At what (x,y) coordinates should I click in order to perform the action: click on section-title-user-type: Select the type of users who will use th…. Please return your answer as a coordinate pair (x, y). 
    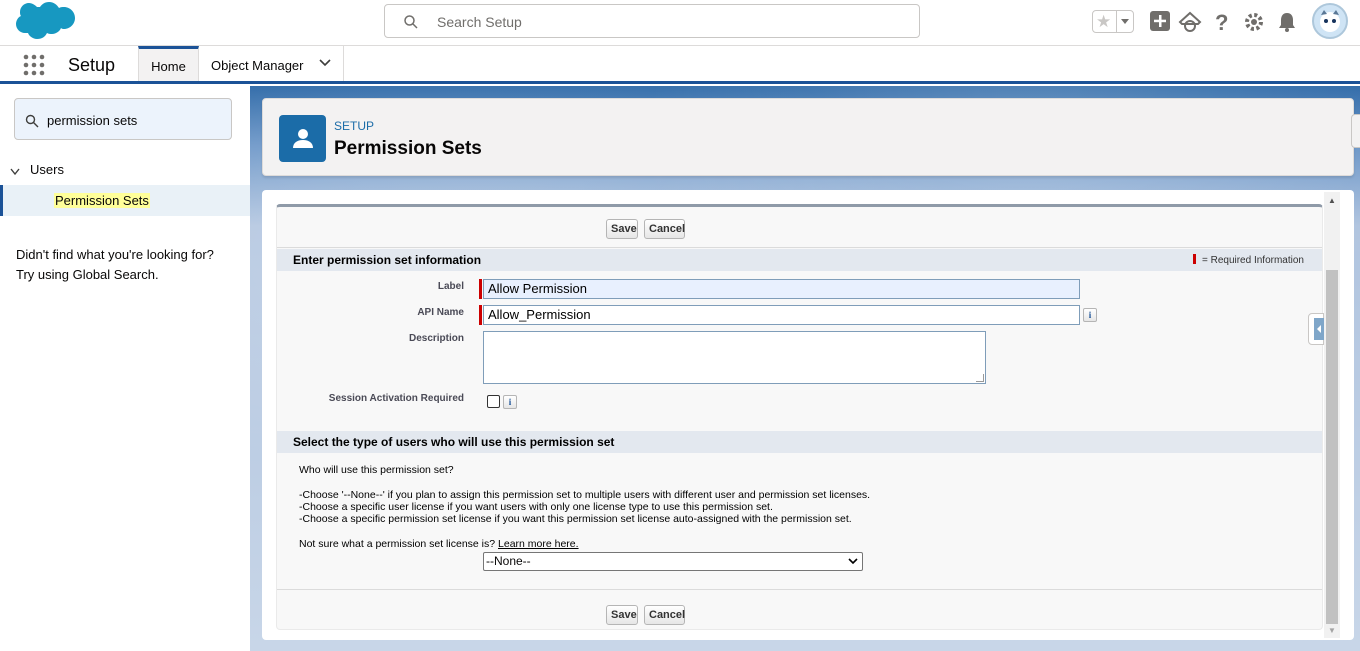
    Looking at the image, I should click on (454, 442).